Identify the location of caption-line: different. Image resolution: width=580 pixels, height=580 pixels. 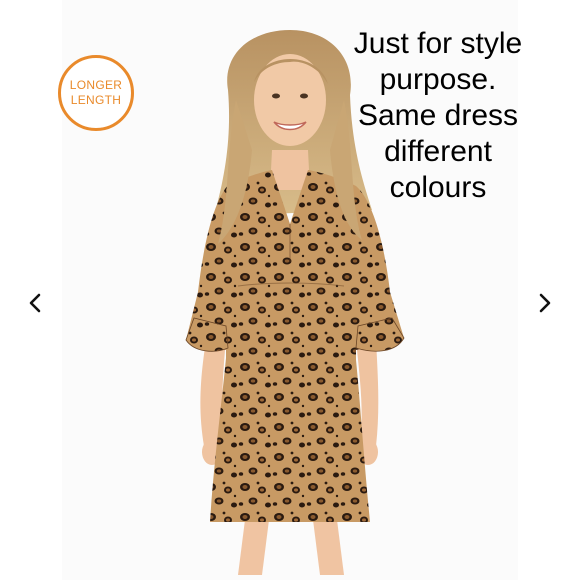
(438, 151).